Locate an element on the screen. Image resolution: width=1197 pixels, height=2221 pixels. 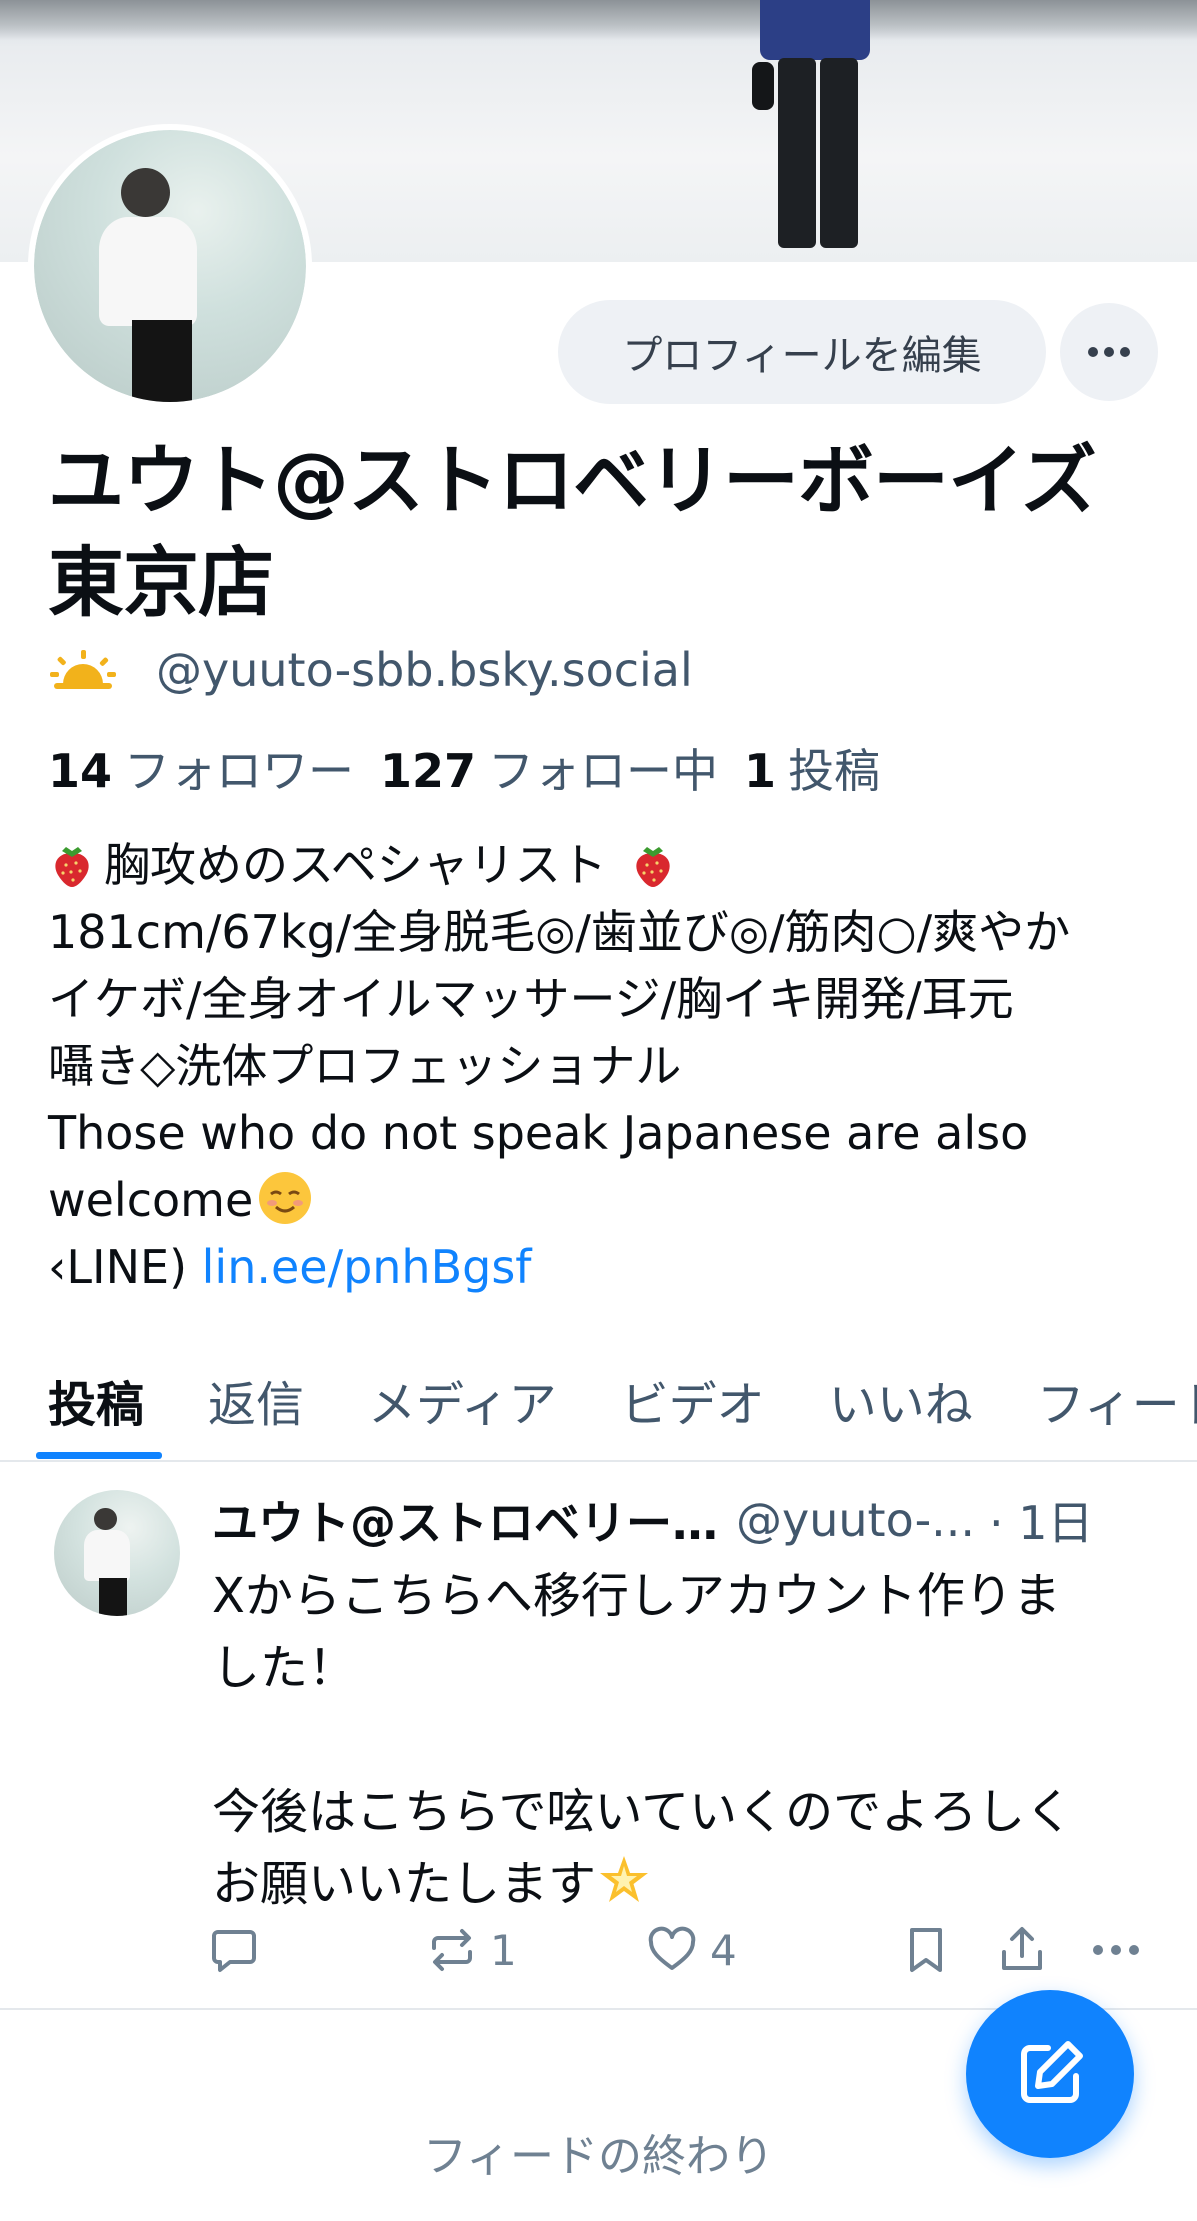
tab-likes: いいね is located at coordinates (901, 1400).